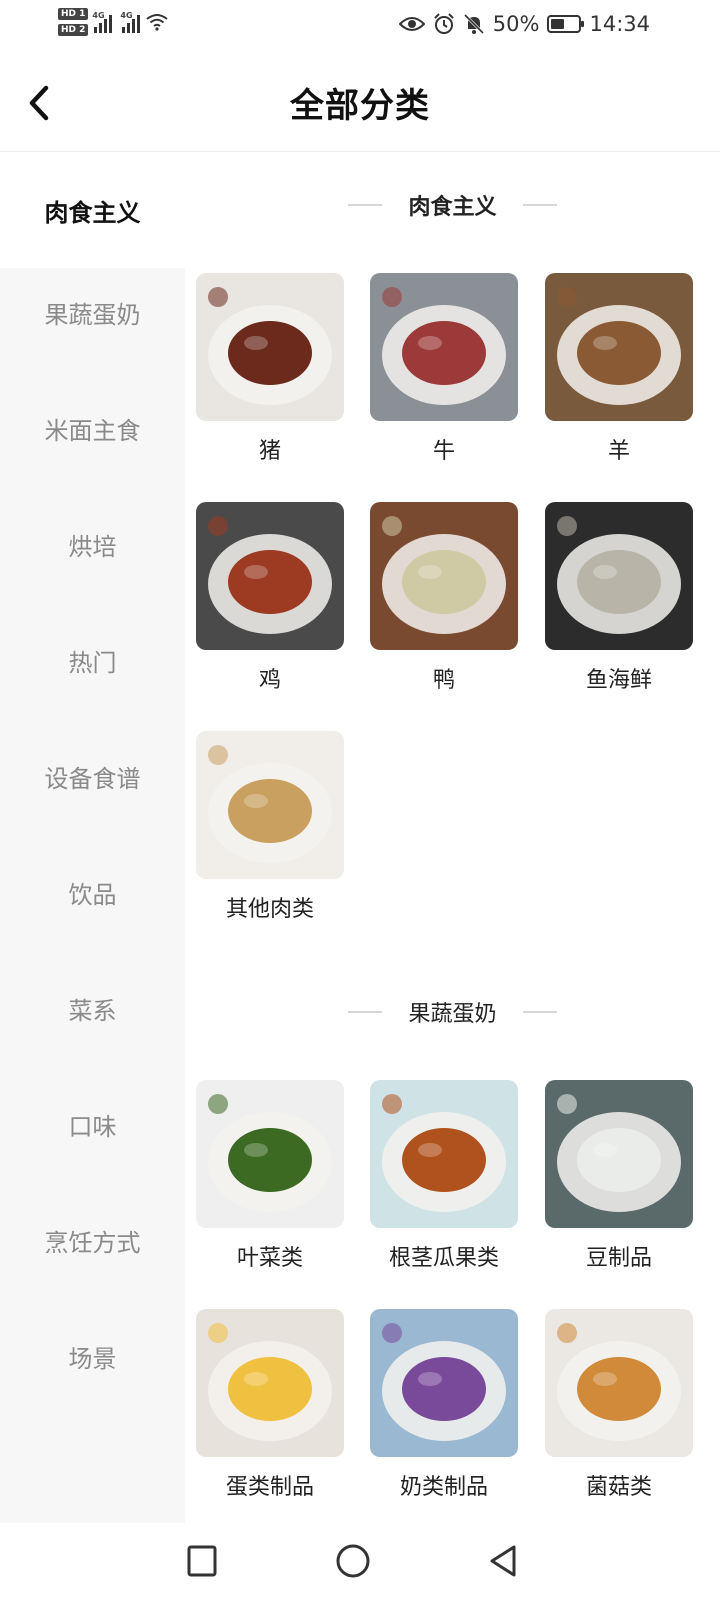  I want to click on category-card: 豆制品, so click(619, 1176).